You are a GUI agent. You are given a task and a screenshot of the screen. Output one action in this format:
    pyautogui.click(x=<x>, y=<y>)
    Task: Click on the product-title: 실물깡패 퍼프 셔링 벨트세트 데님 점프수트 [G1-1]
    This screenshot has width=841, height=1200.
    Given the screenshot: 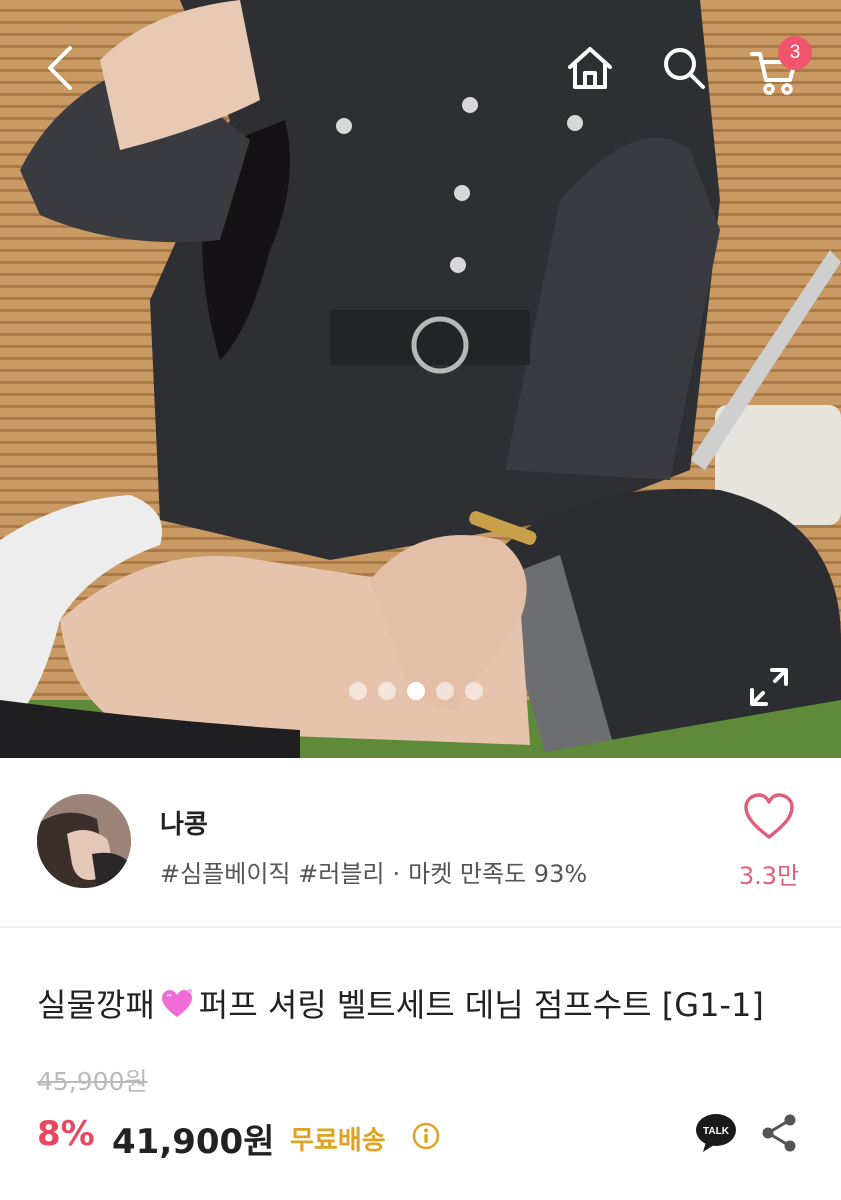 What is the action you would take?
    pyautogui.click(x=400, y=1004)
    